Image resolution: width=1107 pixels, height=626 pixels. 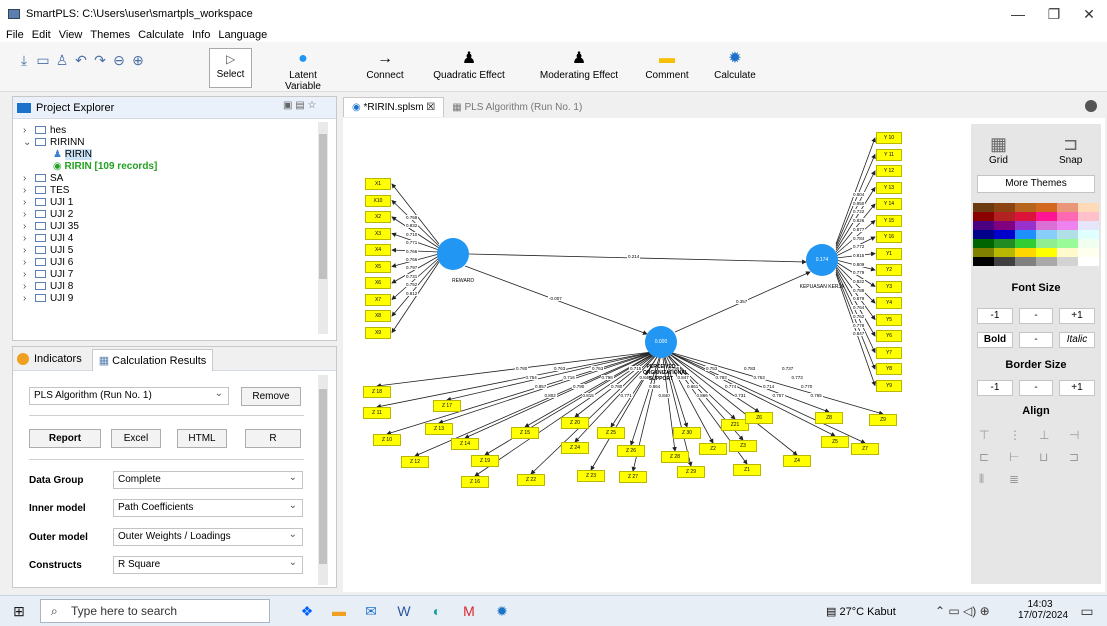 What do you see at coordinates (15, 35) in the screenshot?
I see `menu-file: File` at bounding box center [15, 35].